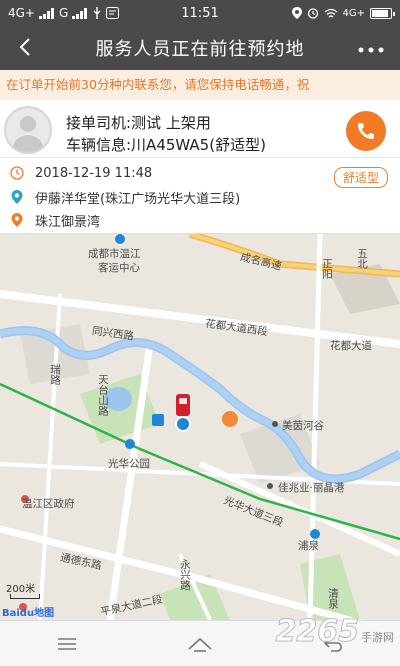 This screenshot has width=400, height=666. Describe the element at coordinates (21, 589) in the screenshot. I see `map-scale-label: 200米` at that location.